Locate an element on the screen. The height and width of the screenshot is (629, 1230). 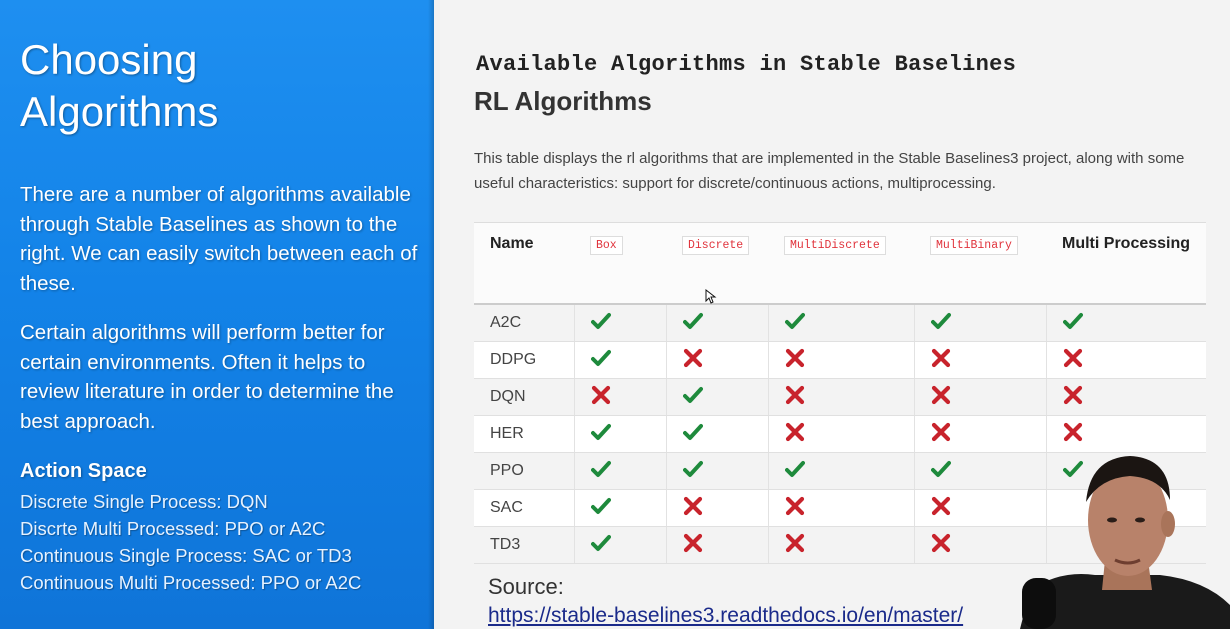
action-space-item: Continuous Multi Processed: PPO or A2C is located at coordinates (191, 582).